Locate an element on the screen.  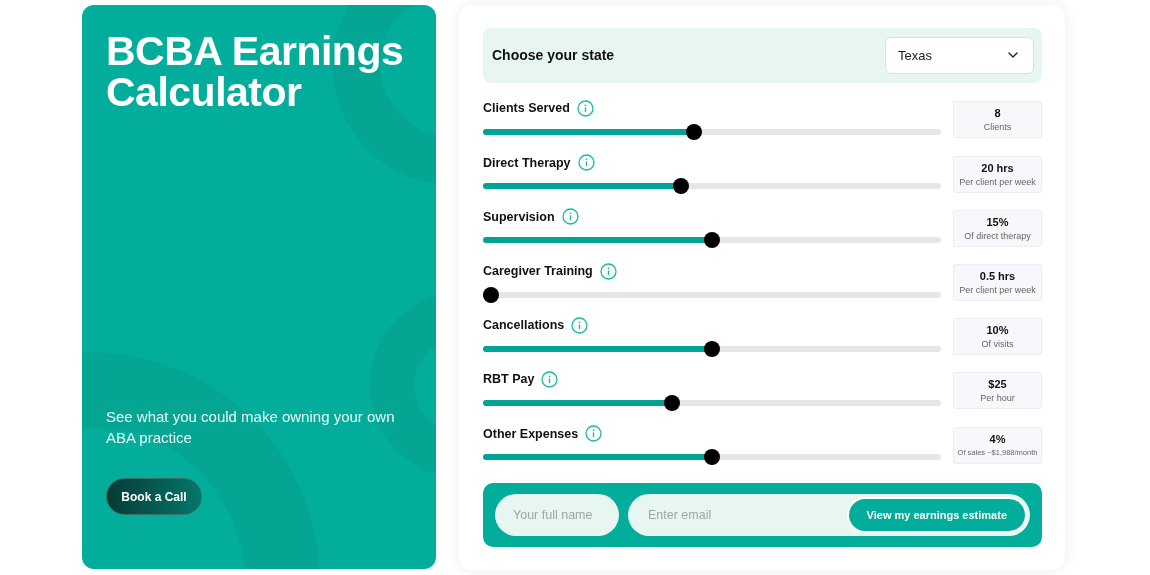
value-text: 0.5 hrs is located at coordinates (997, 276).